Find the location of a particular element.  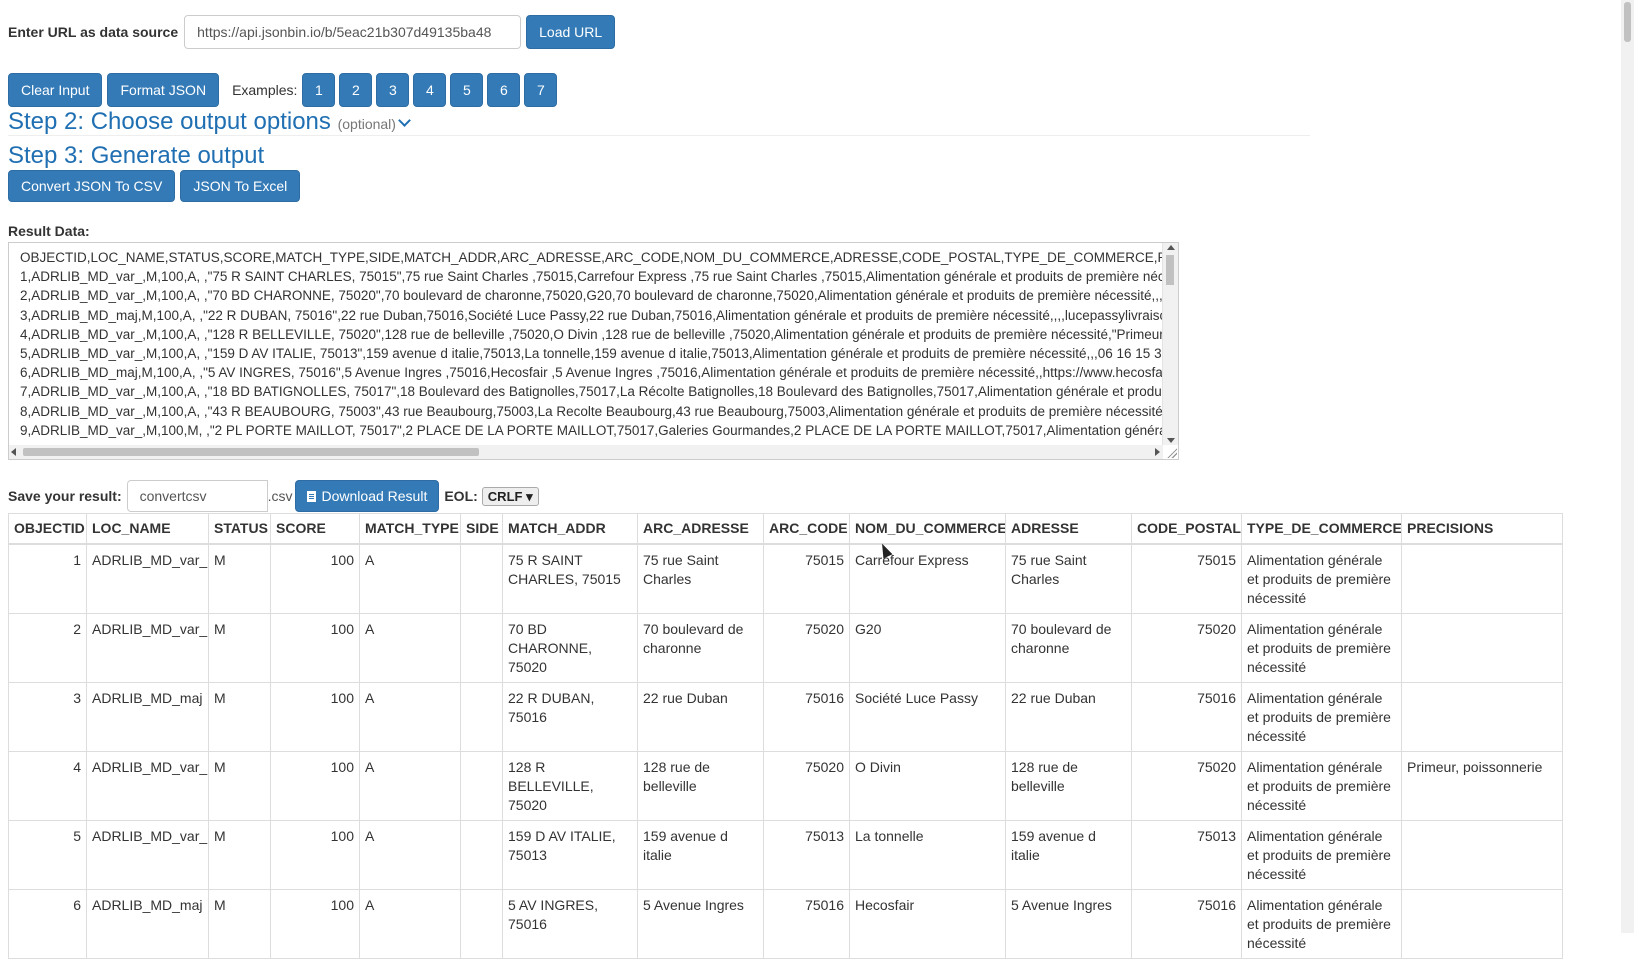

chevron-down-icon is located at coordinates (404, 120).